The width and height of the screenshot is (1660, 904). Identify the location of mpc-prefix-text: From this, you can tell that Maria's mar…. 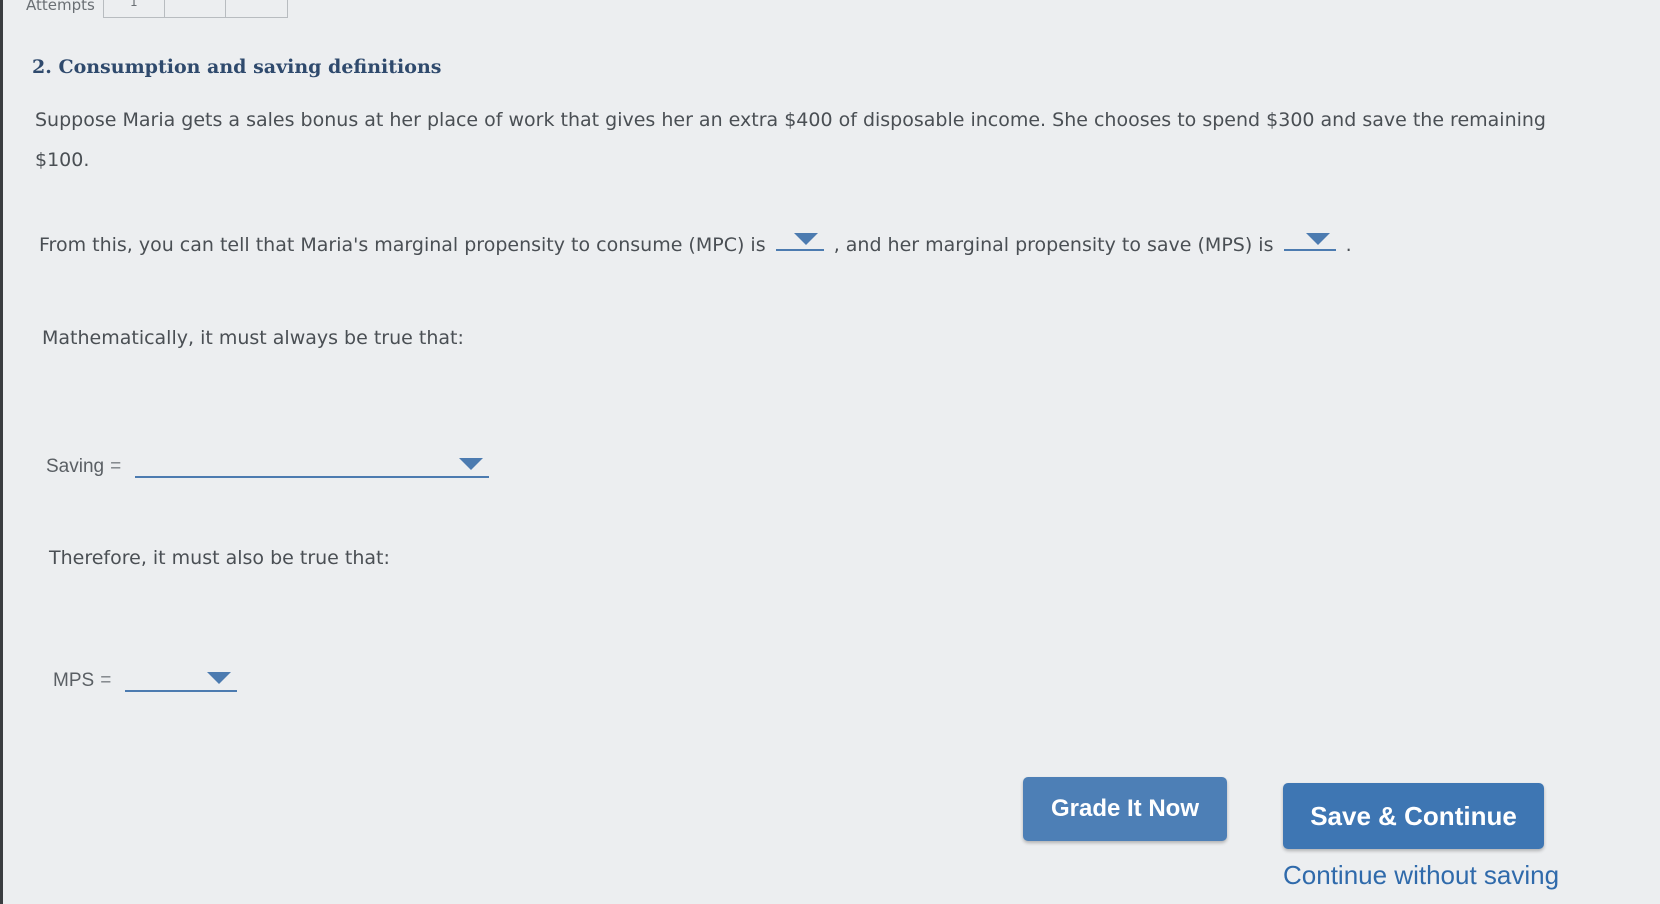
(402, 245).